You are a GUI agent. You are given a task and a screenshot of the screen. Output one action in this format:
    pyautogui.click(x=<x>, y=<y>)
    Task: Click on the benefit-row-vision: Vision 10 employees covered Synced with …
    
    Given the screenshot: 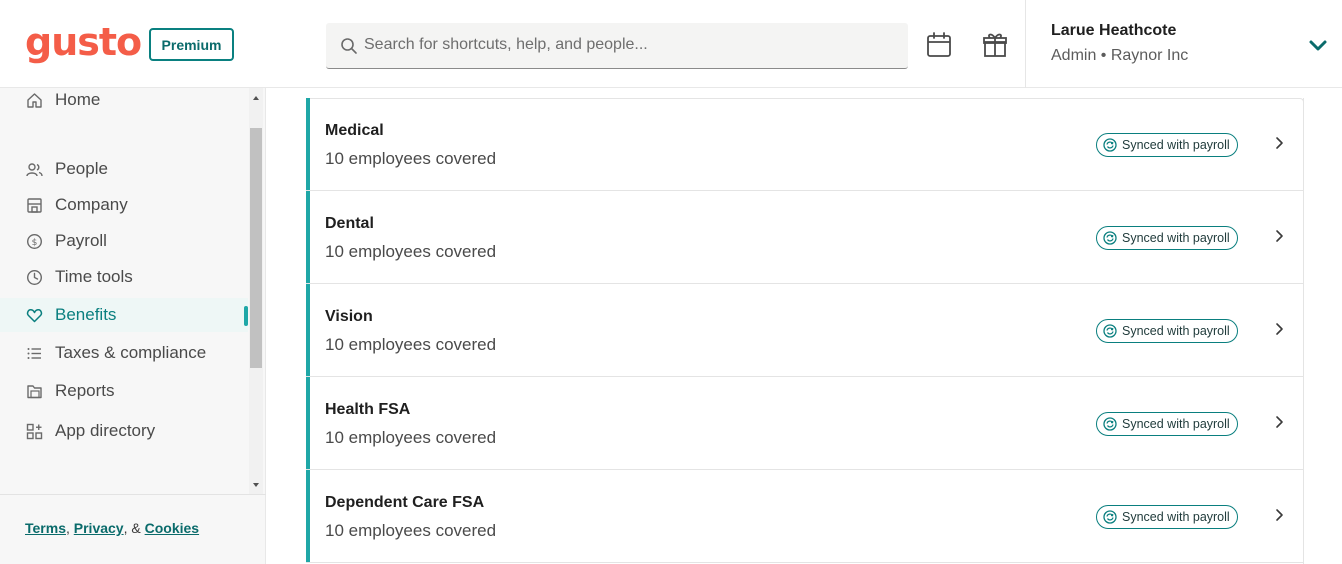 What is the action you would take?
    pyautogui.click(x=805, y=330)
    